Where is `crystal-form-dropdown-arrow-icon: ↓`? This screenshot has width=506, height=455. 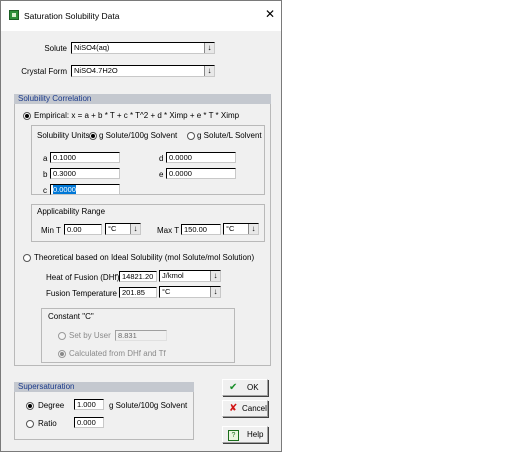 crystal-form-dropdown-arrow-icon: ↓ is located at coordinates (209, 71).